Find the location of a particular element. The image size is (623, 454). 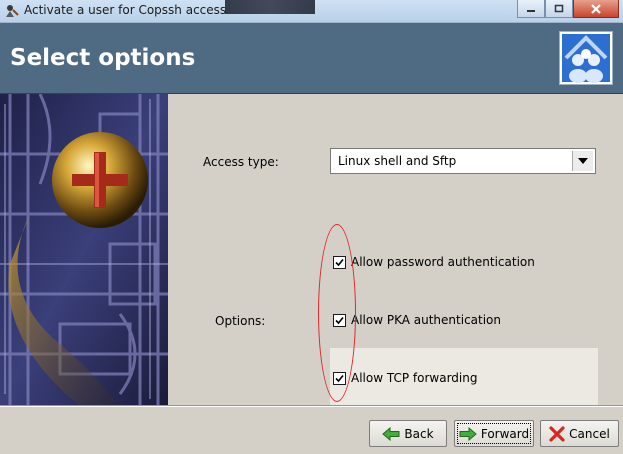

option-password-auth: Allow password authentication is located at coordinates (434, 262).